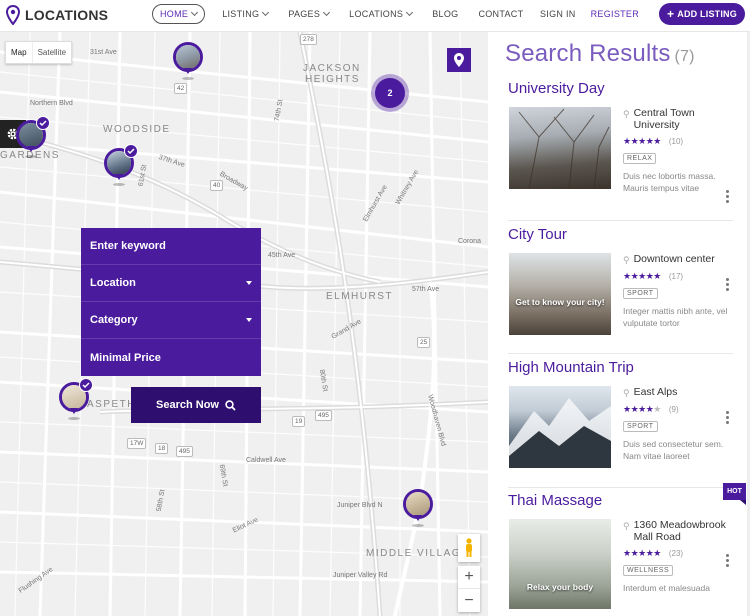  What do you see at coordinates (266, 460) in the screenshot?
I see `street-label: Caldwell Ave` at bounding box center [266, 460].